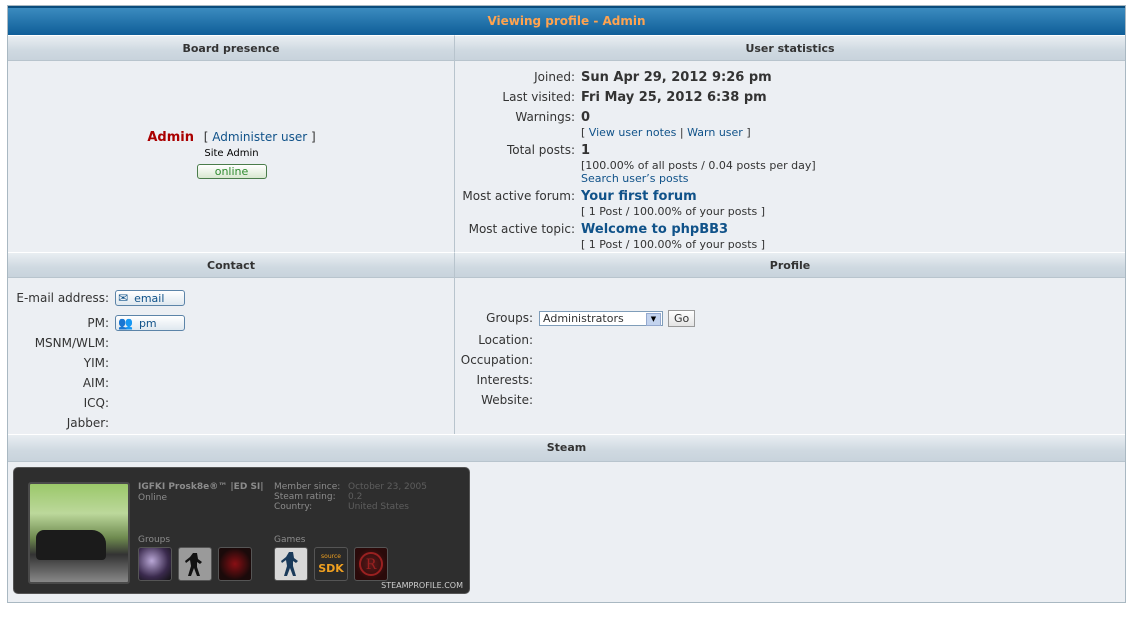  Describe the element at coordinates (231, 343) in the screenshot. I see `msnm-row: MSNM/WLM:` at that location.